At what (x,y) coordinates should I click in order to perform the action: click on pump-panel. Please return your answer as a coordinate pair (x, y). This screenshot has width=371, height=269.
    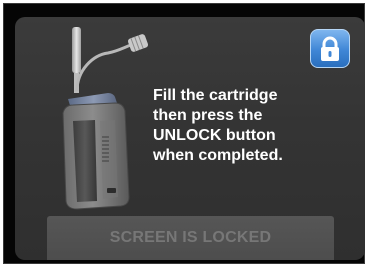
    Looking at the image, I should click on (85, 161).